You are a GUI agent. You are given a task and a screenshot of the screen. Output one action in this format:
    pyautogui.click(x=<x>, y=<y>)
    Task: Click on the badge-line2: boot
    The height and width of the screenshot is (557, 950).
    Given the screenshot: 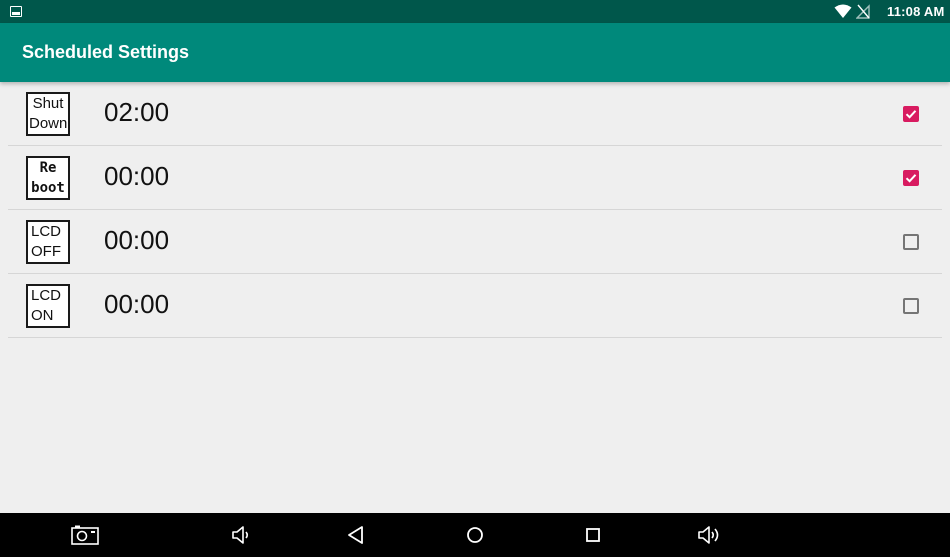 What is the action you would take?
    pyautogui.click(x=48, y=188)
    